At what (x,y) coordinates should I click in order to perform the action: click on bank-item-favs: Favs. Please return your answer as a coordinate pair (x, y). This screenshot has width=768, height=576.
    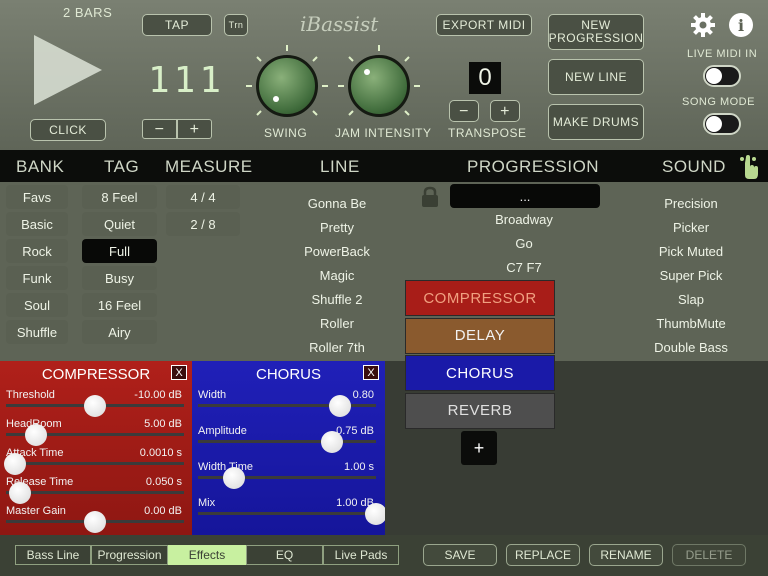
    Looking at the image, I should click on (37, 197).